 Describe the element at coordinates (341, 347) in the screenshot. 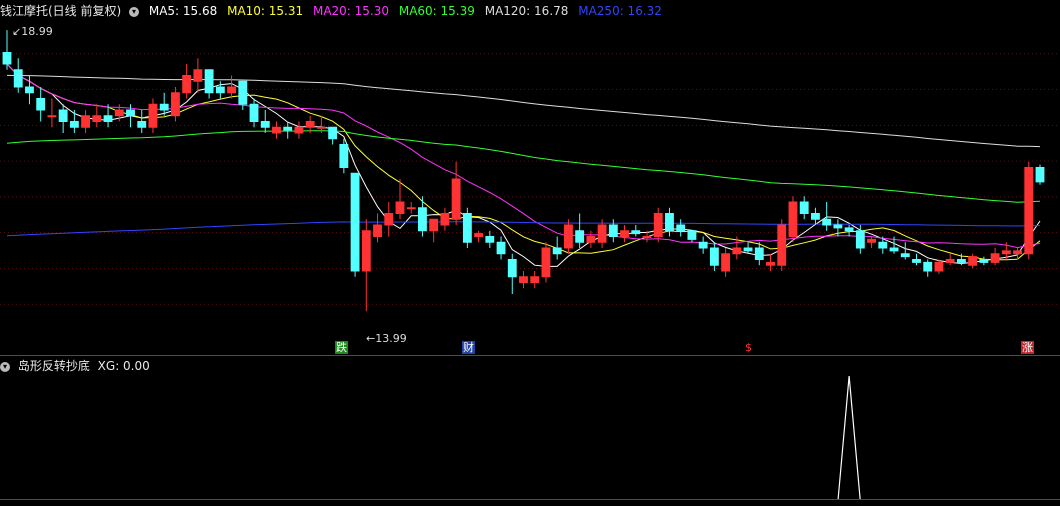

I see `badge-die: 跌` at that location.